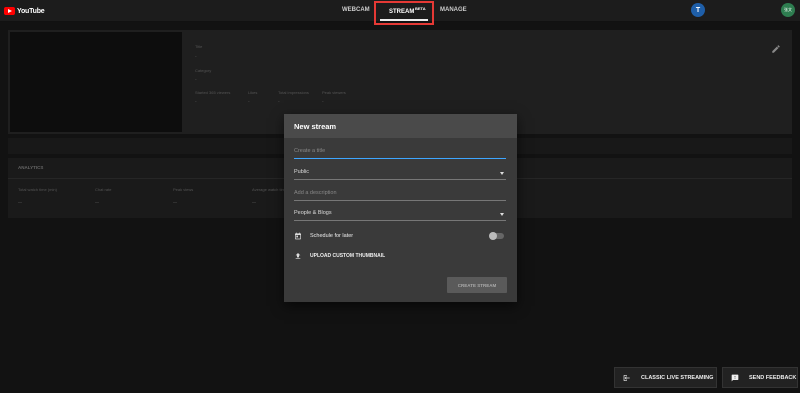 The height and width of the screenshot is (393, 800). Describe the element at coordinates (348, 256) in the screenshot. I see `upload-thumbnail-label: UPLOAD CUSTOM THUMBNAIL` at that location.